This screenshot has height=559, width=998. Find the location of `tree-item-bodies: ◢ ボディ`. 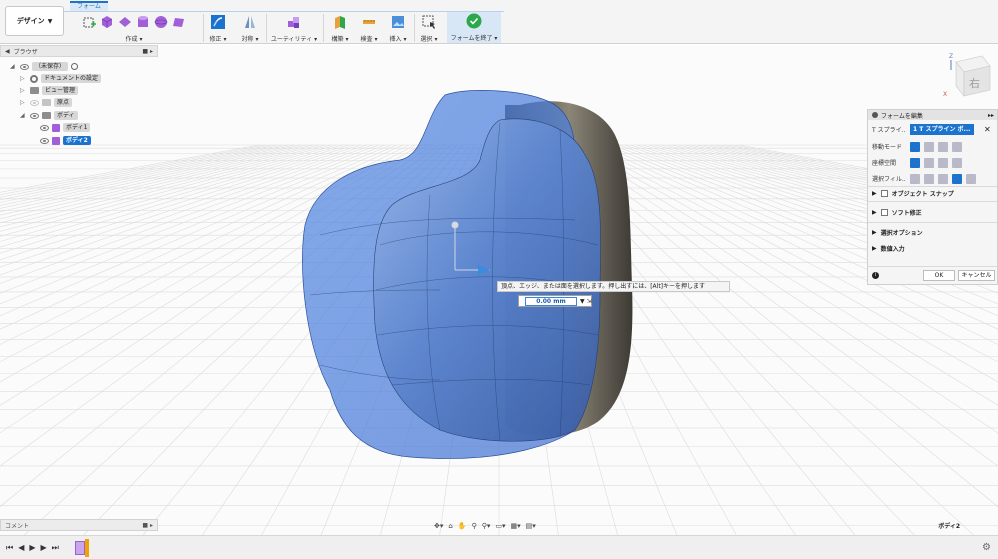

tree-item-bodies: ◢ ボディ is located at coordinates (49, 115).